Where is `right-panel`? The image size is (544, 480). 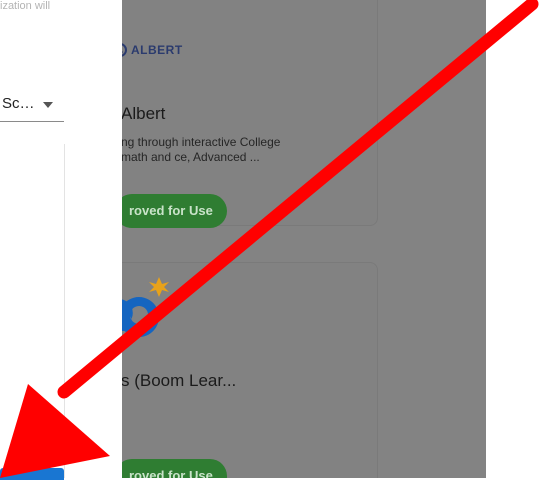 right-panel is located at coordinates (515, 239).